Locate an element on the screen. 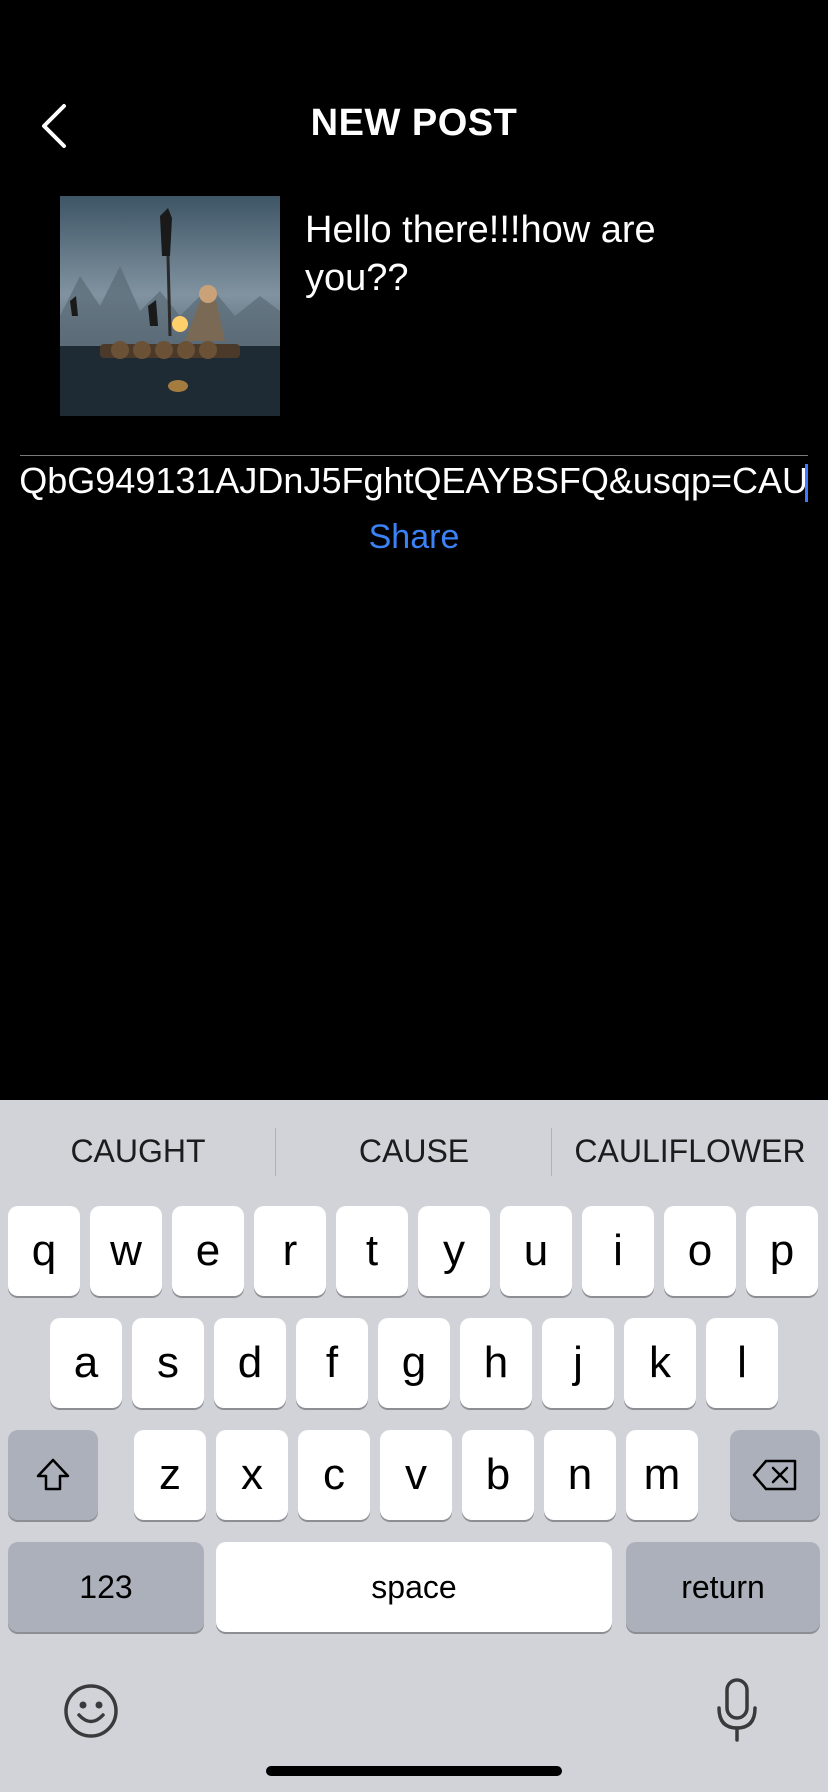  shift-key is located at coordinates (53, 1475).